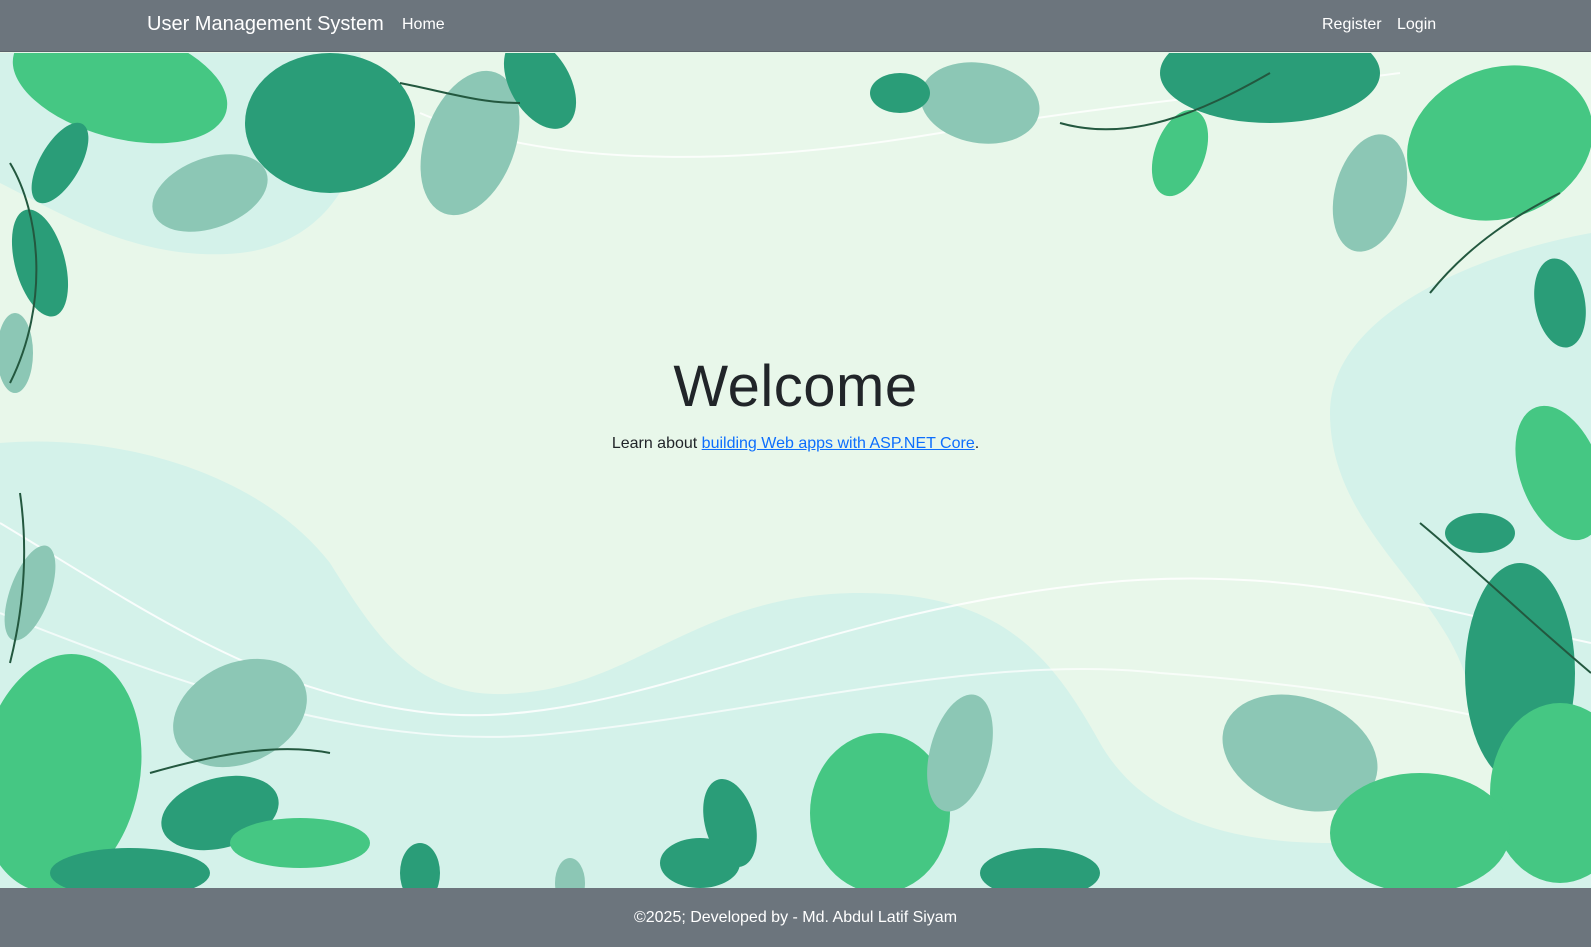 This screenshot has height=947, width=1591. What do you see at coordinates (423, 25) in the screenshot?
I see `nav-home-link: Home` at bounding box center [423, 25].